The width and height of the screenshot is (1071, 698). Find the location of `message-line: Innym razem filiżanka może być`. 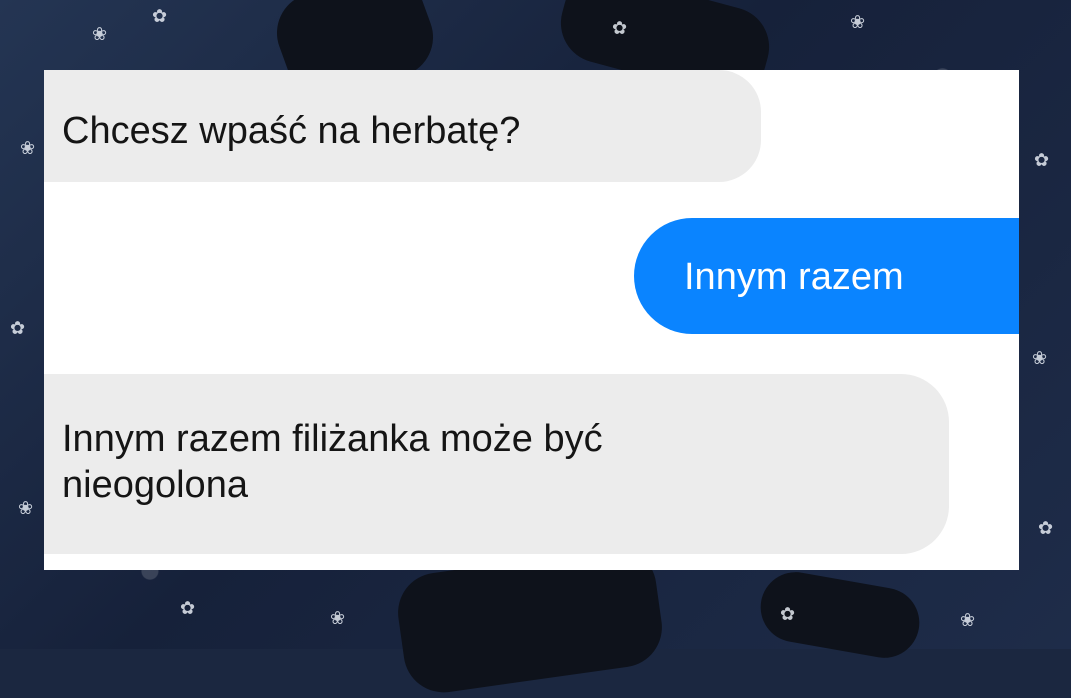

message-line: Innym razem filiżanka może być is located at coordinates (332, 439).